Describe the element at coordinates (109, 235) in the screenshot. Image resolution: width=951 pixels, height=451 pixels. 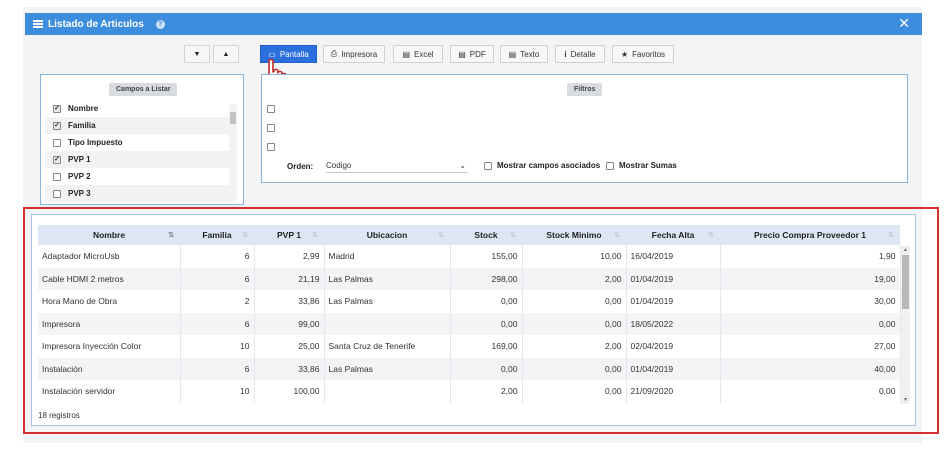
I see `column-header-nombre: Nombre ⇅` at that location.